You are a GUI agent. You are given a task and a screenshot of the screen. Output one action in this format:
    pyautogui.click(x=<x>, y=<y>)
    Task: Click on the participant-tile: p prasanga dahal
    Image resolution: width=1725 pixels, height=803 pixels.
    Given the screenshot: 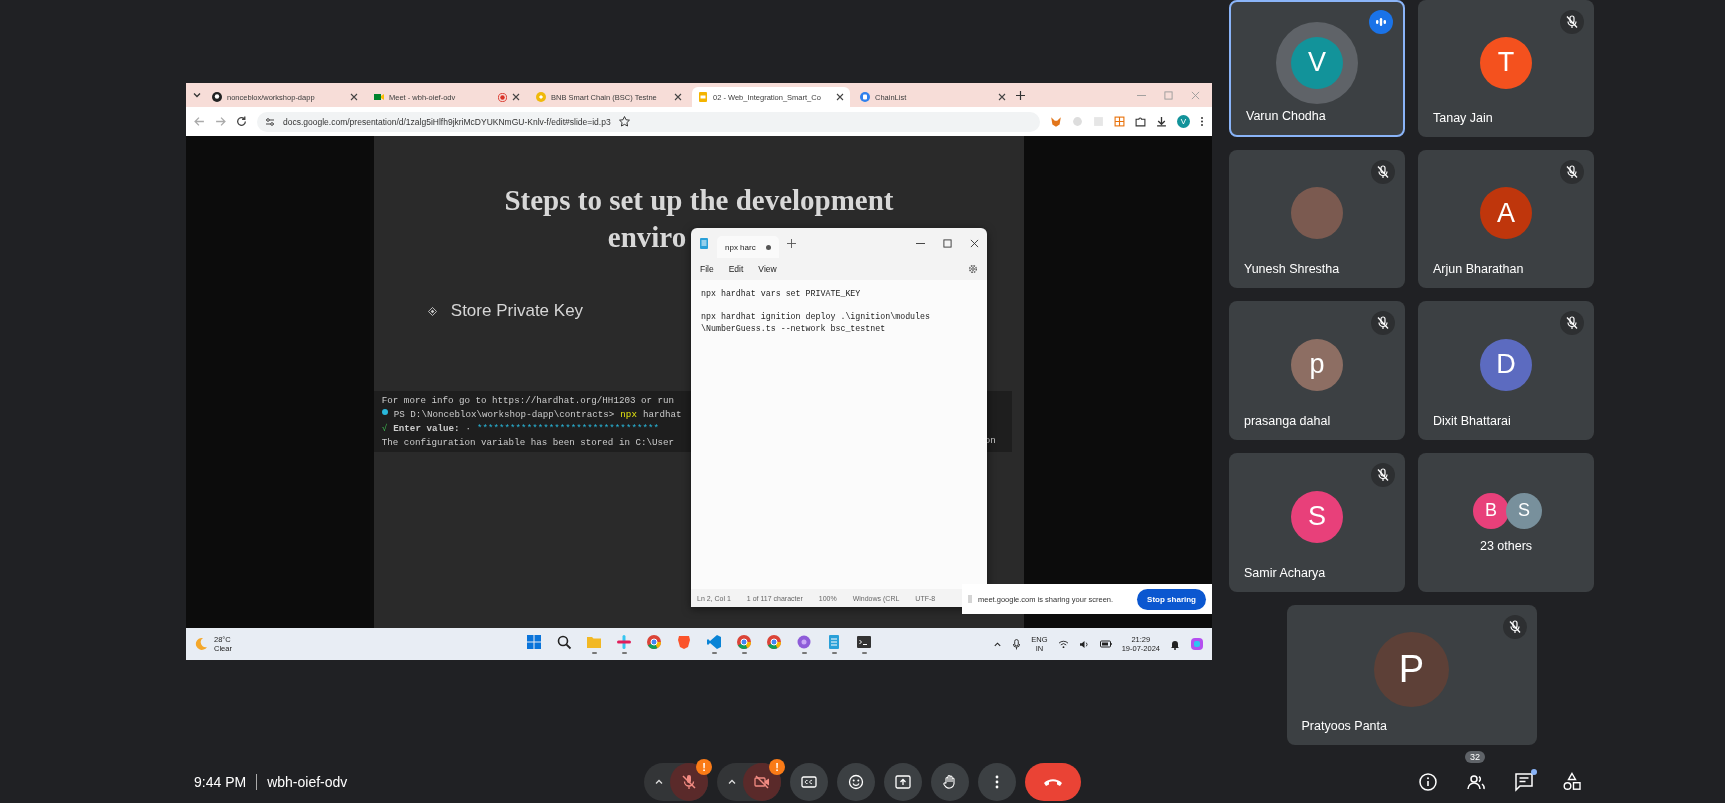 What is the action you would take?
    pyautogui.click(x=1317, y=370)
    